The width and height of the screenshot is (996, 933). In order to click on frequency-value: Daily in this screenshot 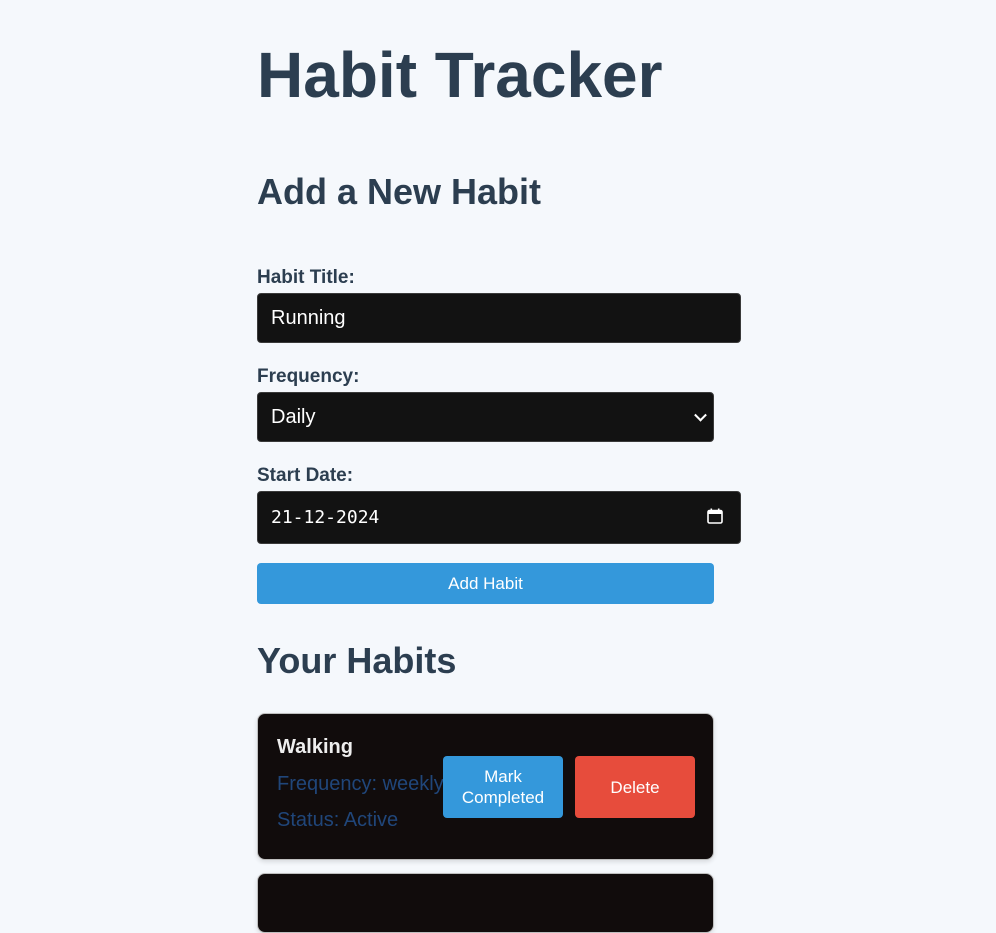, I will do `click(293, 416)`.